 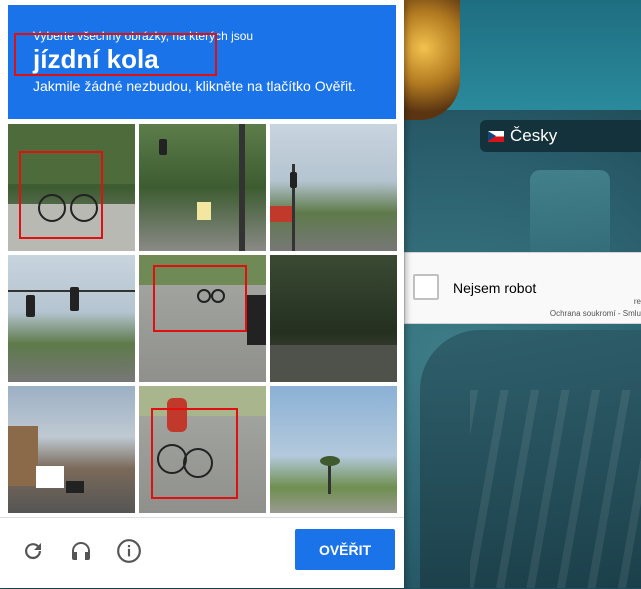 What do you see at coordinates (81, 551) in the screenshot?
I see `headphones-icon` at bounding box center [81, 551].